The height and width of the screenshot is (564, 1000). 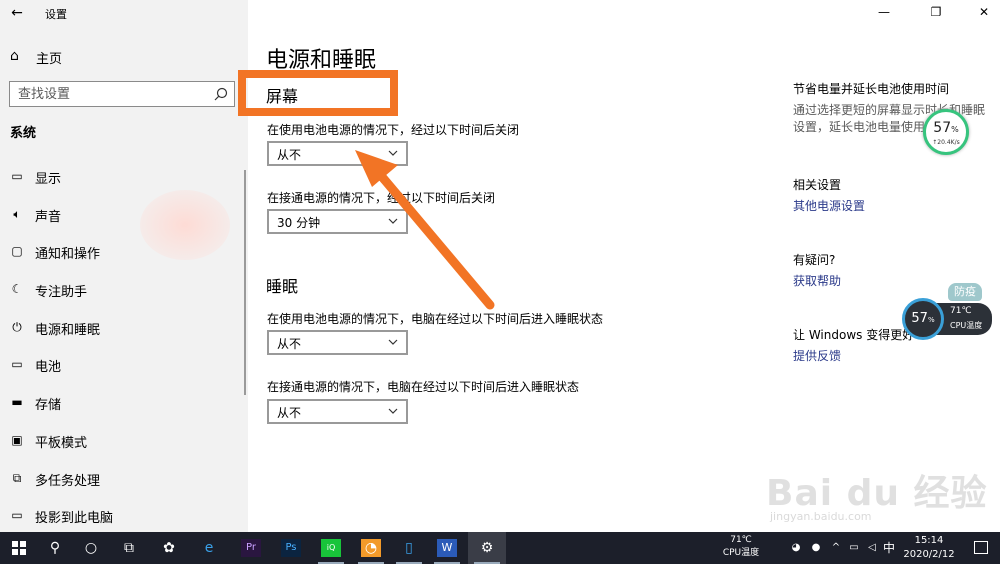 What do you see at coordinates (423, 387) in the screenshot?
I see `sleep-plugged-label: 在接通电源的情况下，电脑在经过以下时间后进入睡眠状态` at bounding box center [423, 387].